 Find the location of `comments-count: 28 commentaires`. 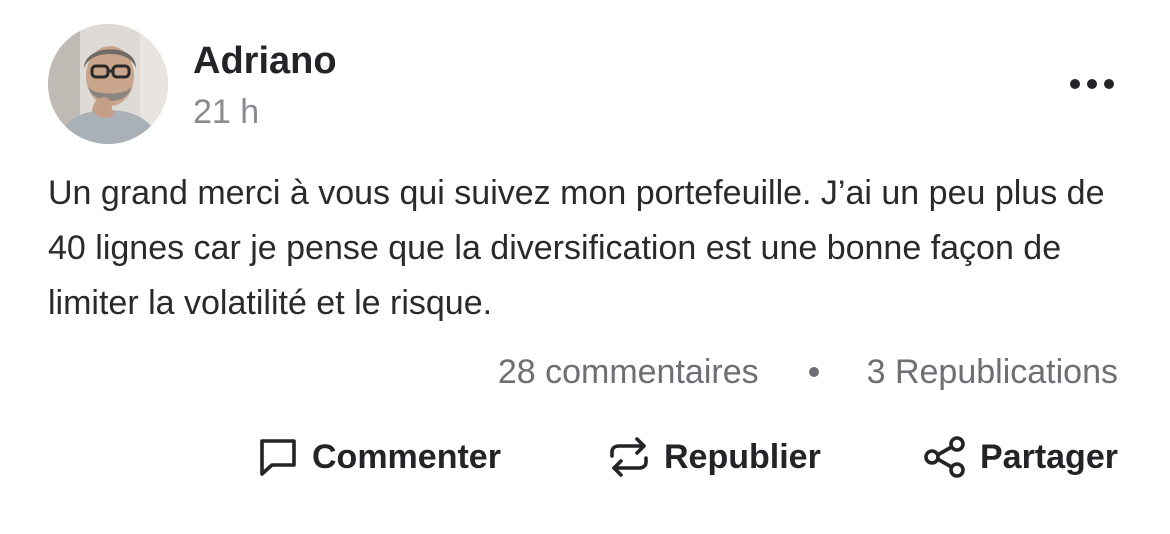

comments-count: 28 commentaires is located at coordinates (628, 372).